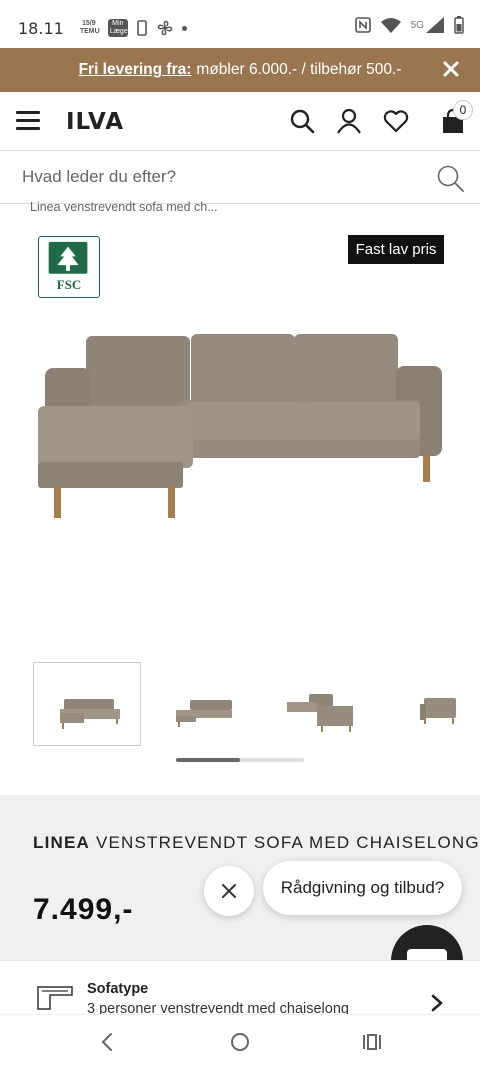 The width and height of the screenshot is (480, 1067). Describe the element at coordinates (95, 122) in the screenshot. I see `ilva-logo: ILVA` at that location.